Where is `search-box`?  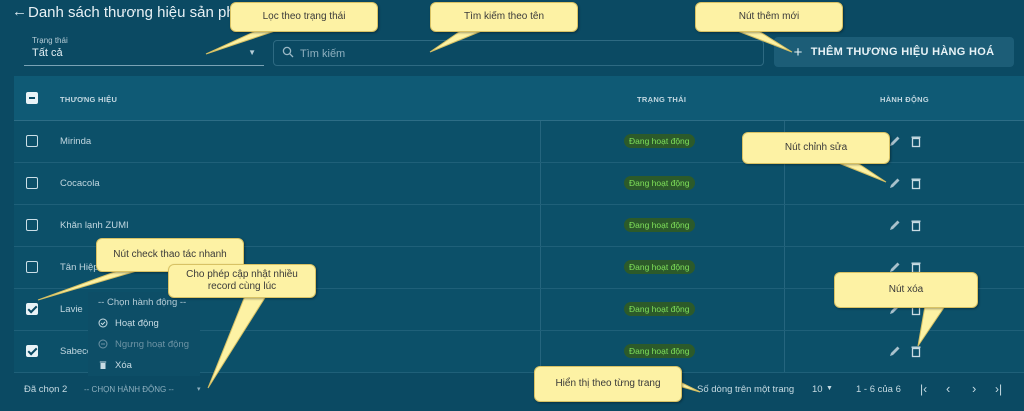
search-box is located at coordinates (518, 53).